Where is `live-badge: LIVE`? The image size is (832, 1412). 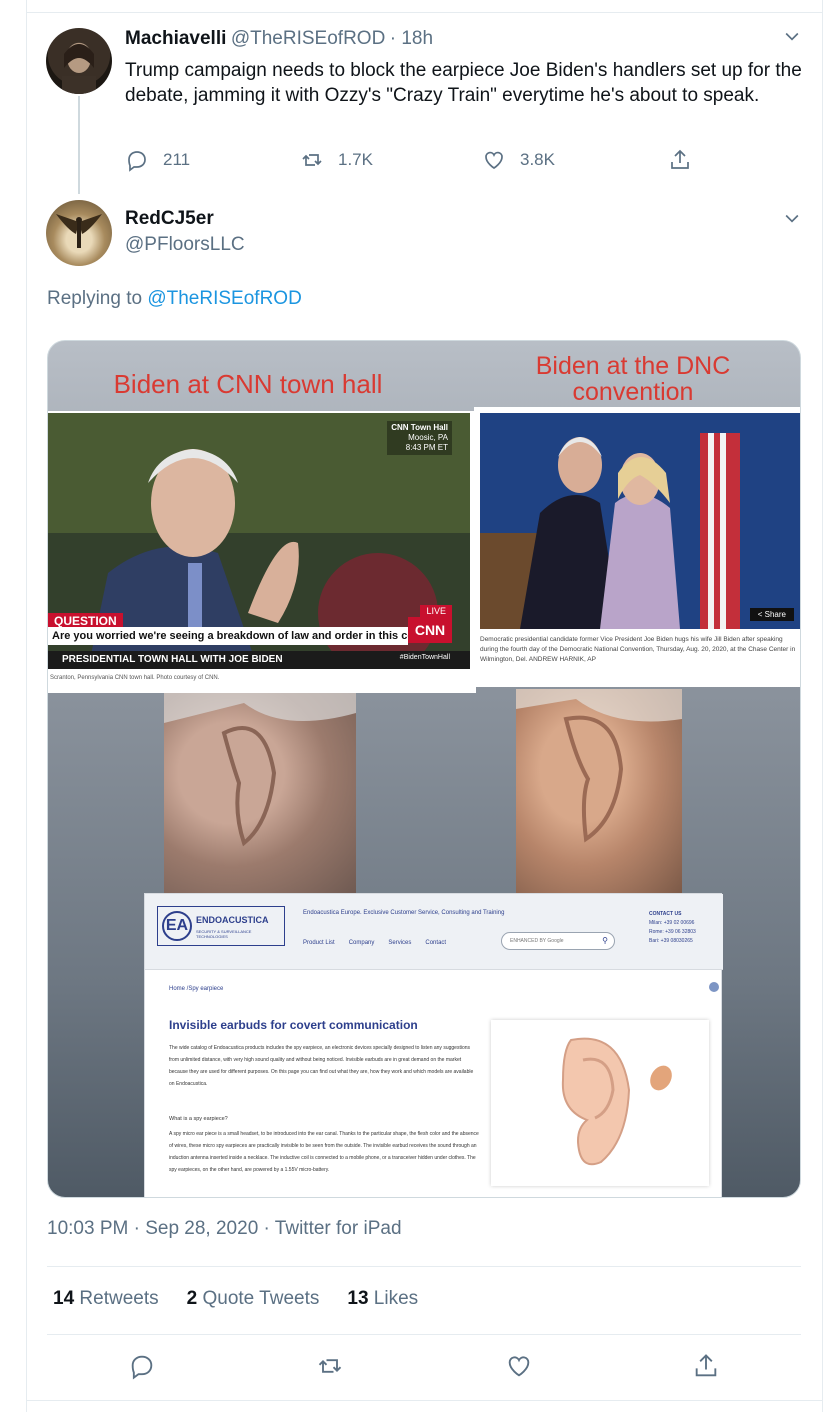 live-badge: LIVE is located at coordinates (436, 611).